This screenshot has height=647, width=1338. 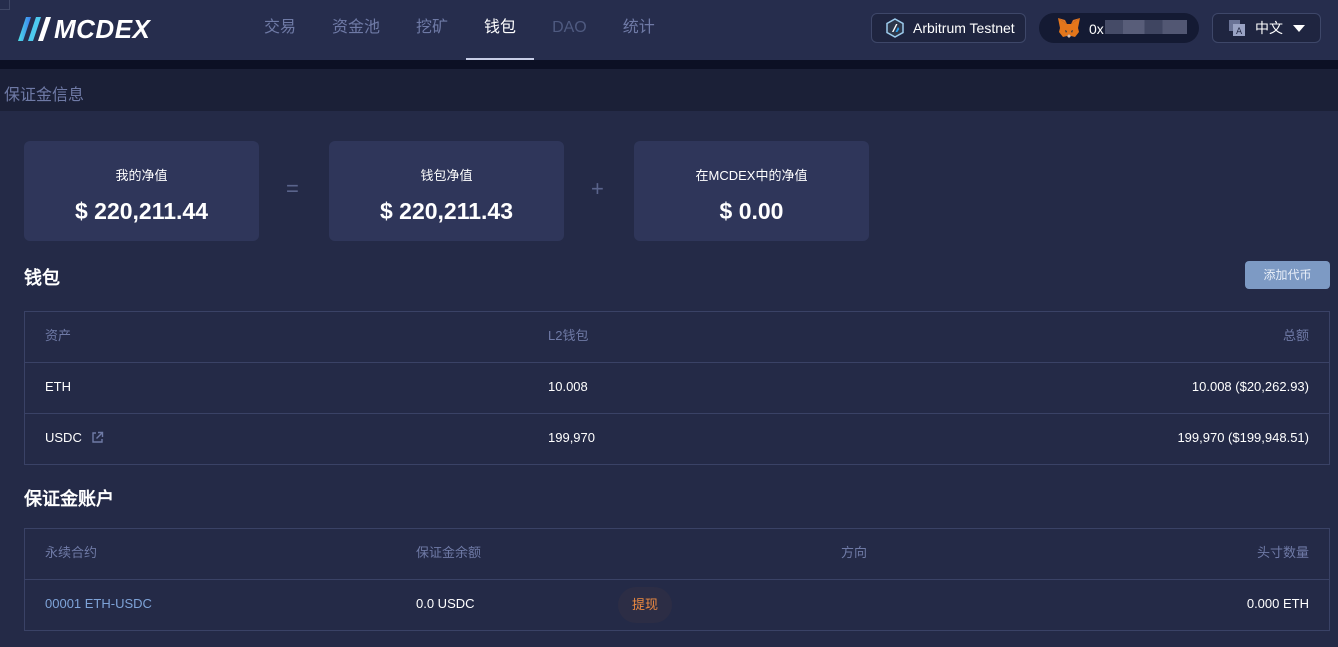 I want to click on main-nav: 交易 资金池 挖矿 钱包 DAO 统计, so click(x=459, y=30).